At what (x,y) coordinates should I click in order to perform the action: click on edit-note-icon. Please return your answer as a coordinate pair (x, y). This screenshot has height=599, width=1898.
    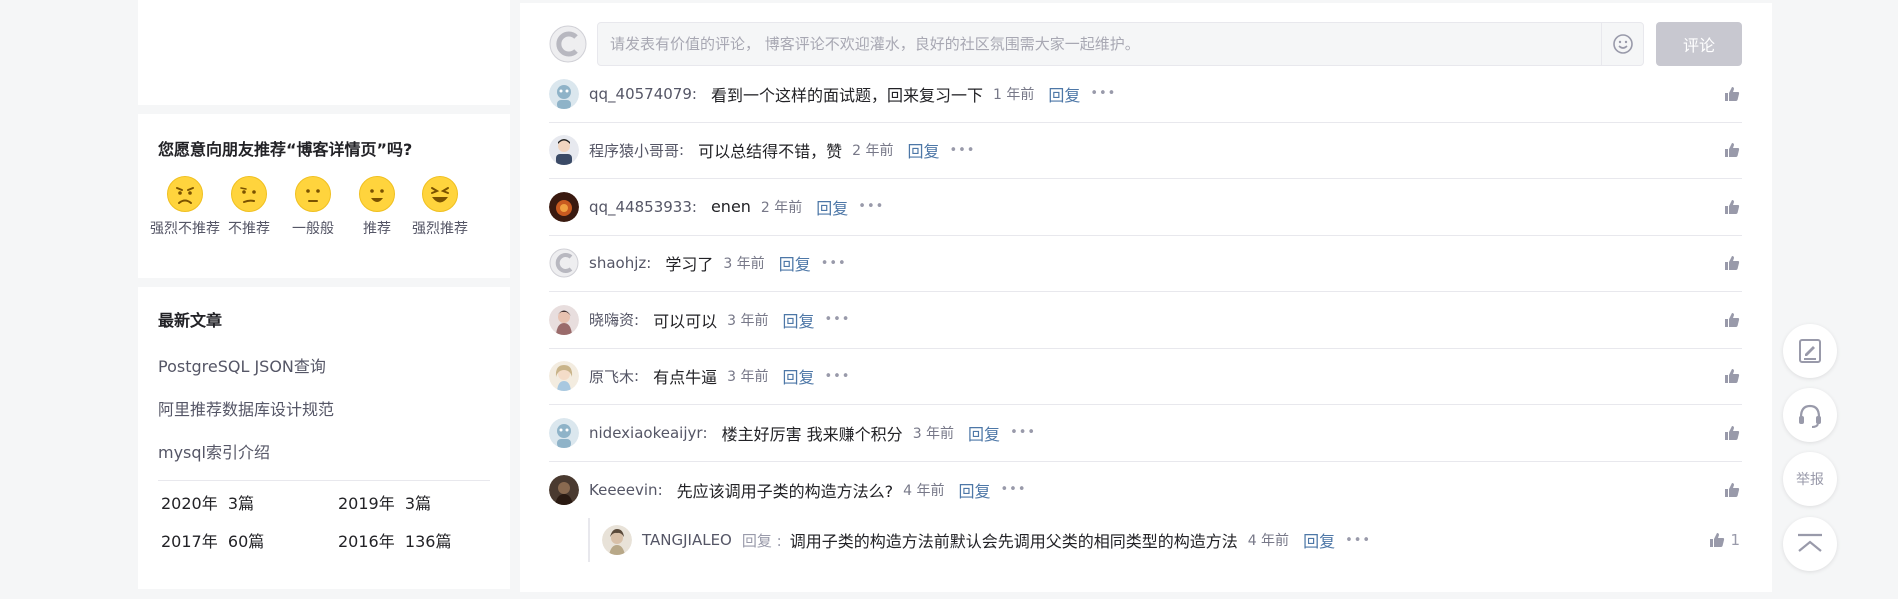
    Looking at the image, I should click on (1810, 351).